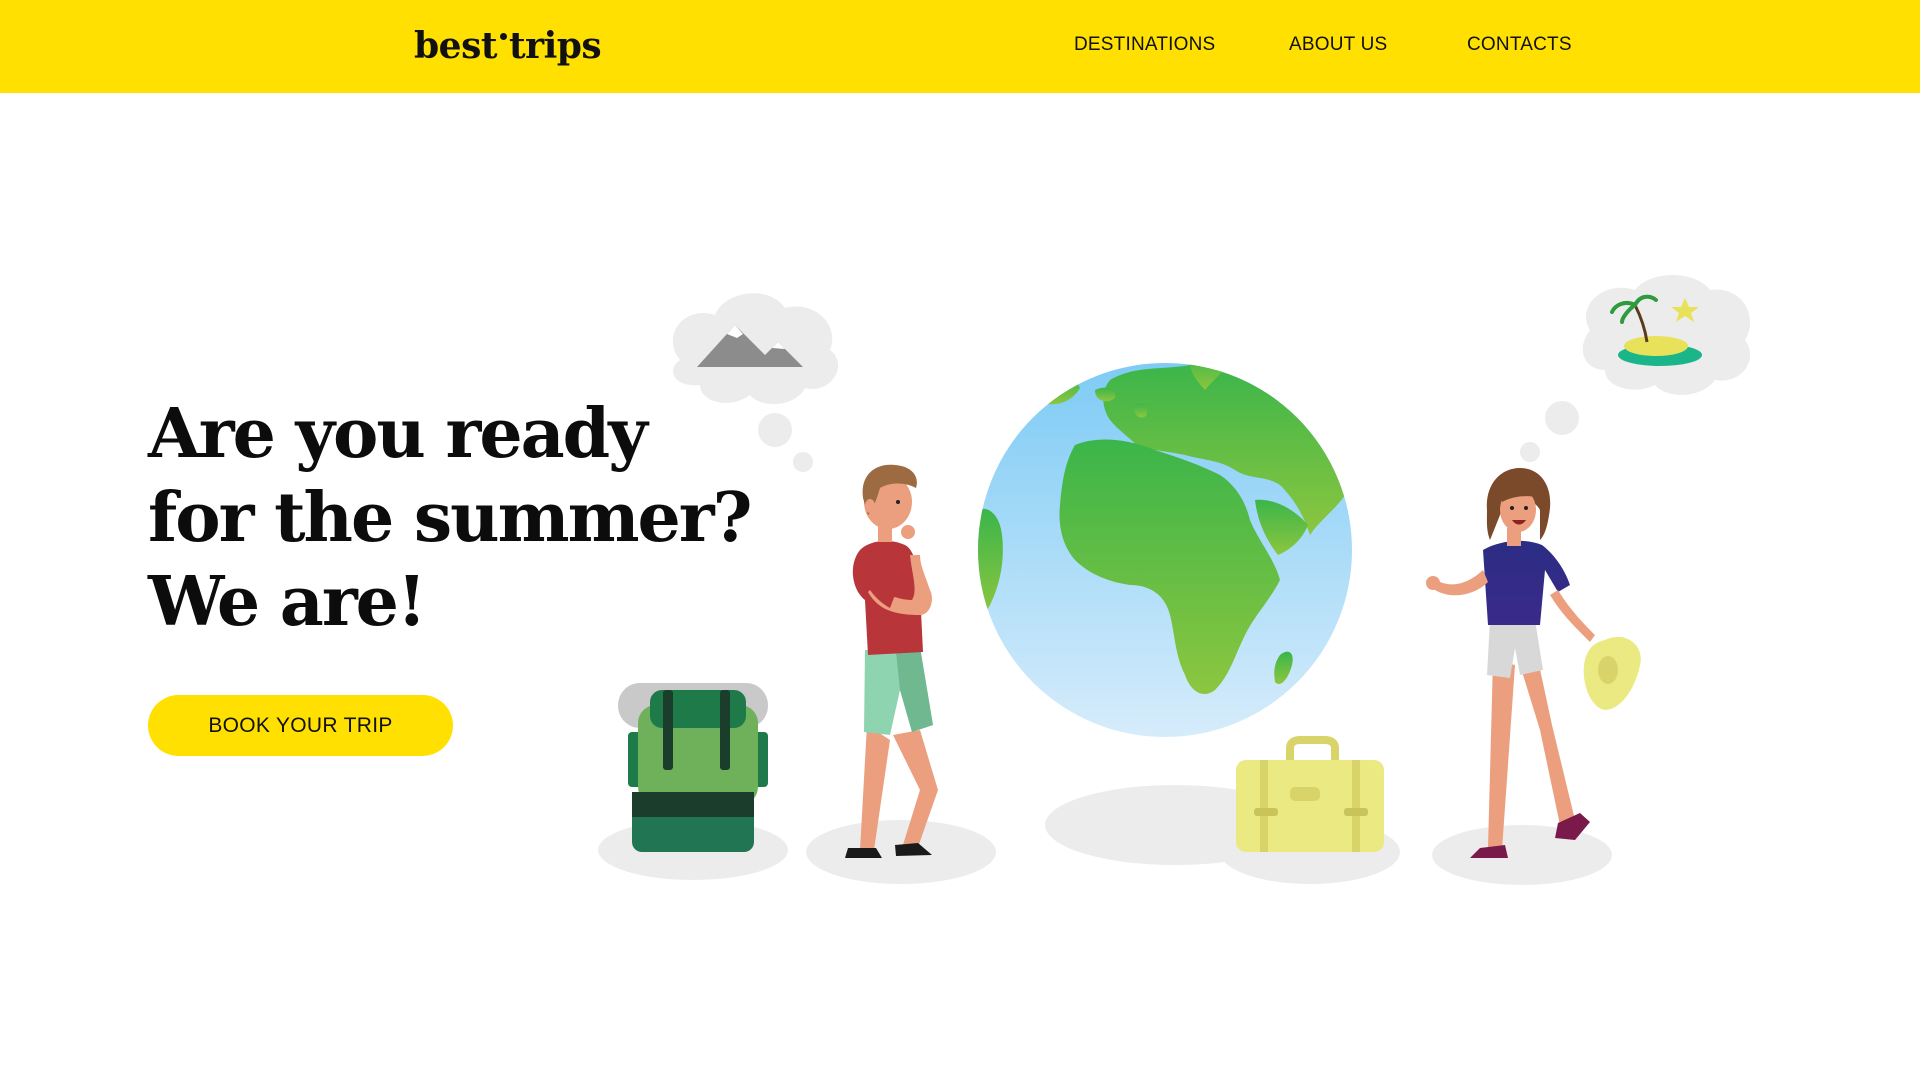 The width and height of the screenshot is (1920, 1080). What do you see at coordinates (1338, 45) in the screenshot?
I see `nav-about-us: ABOUT US` at bounding box center [1338, 45].